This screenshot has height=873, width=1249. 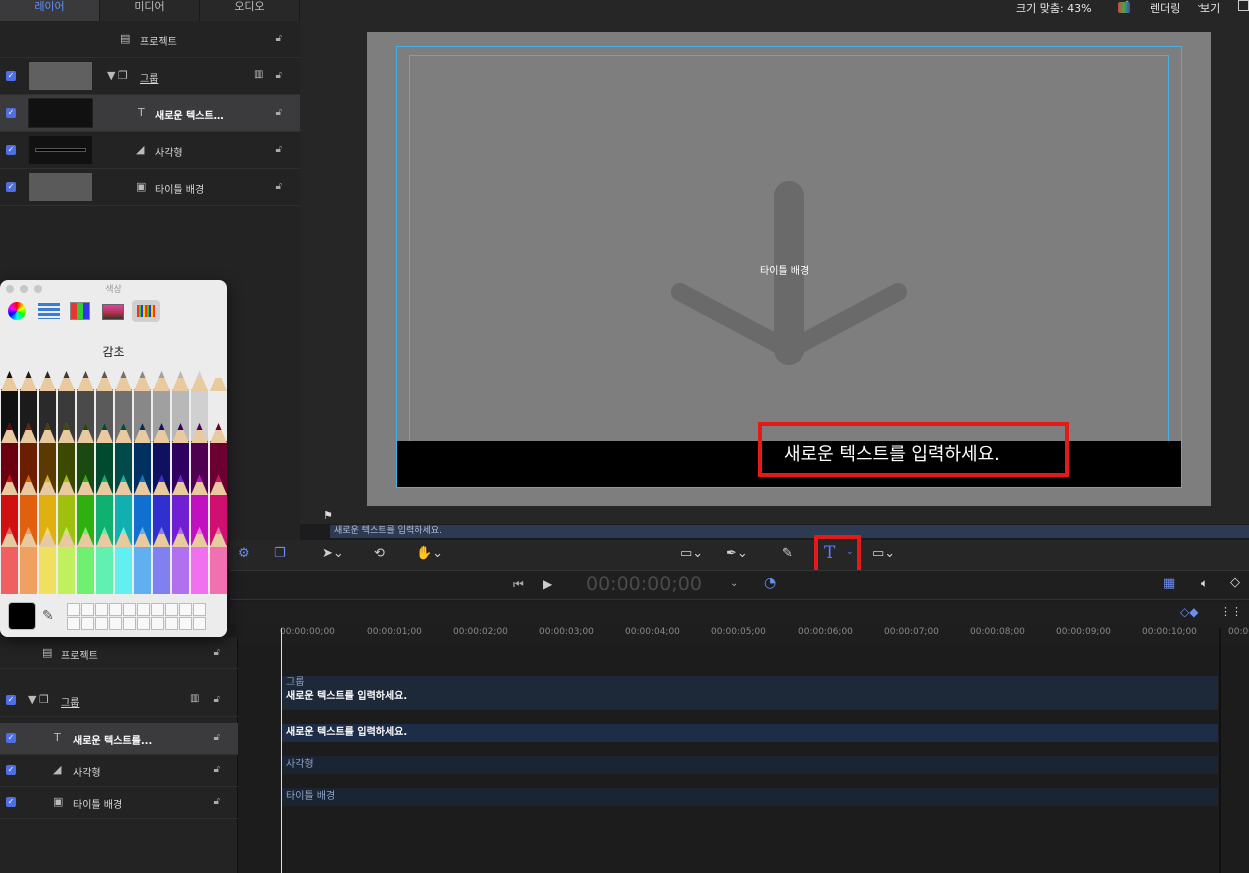 I want to click on image-palettes-icon, so click(x=113, y=312).